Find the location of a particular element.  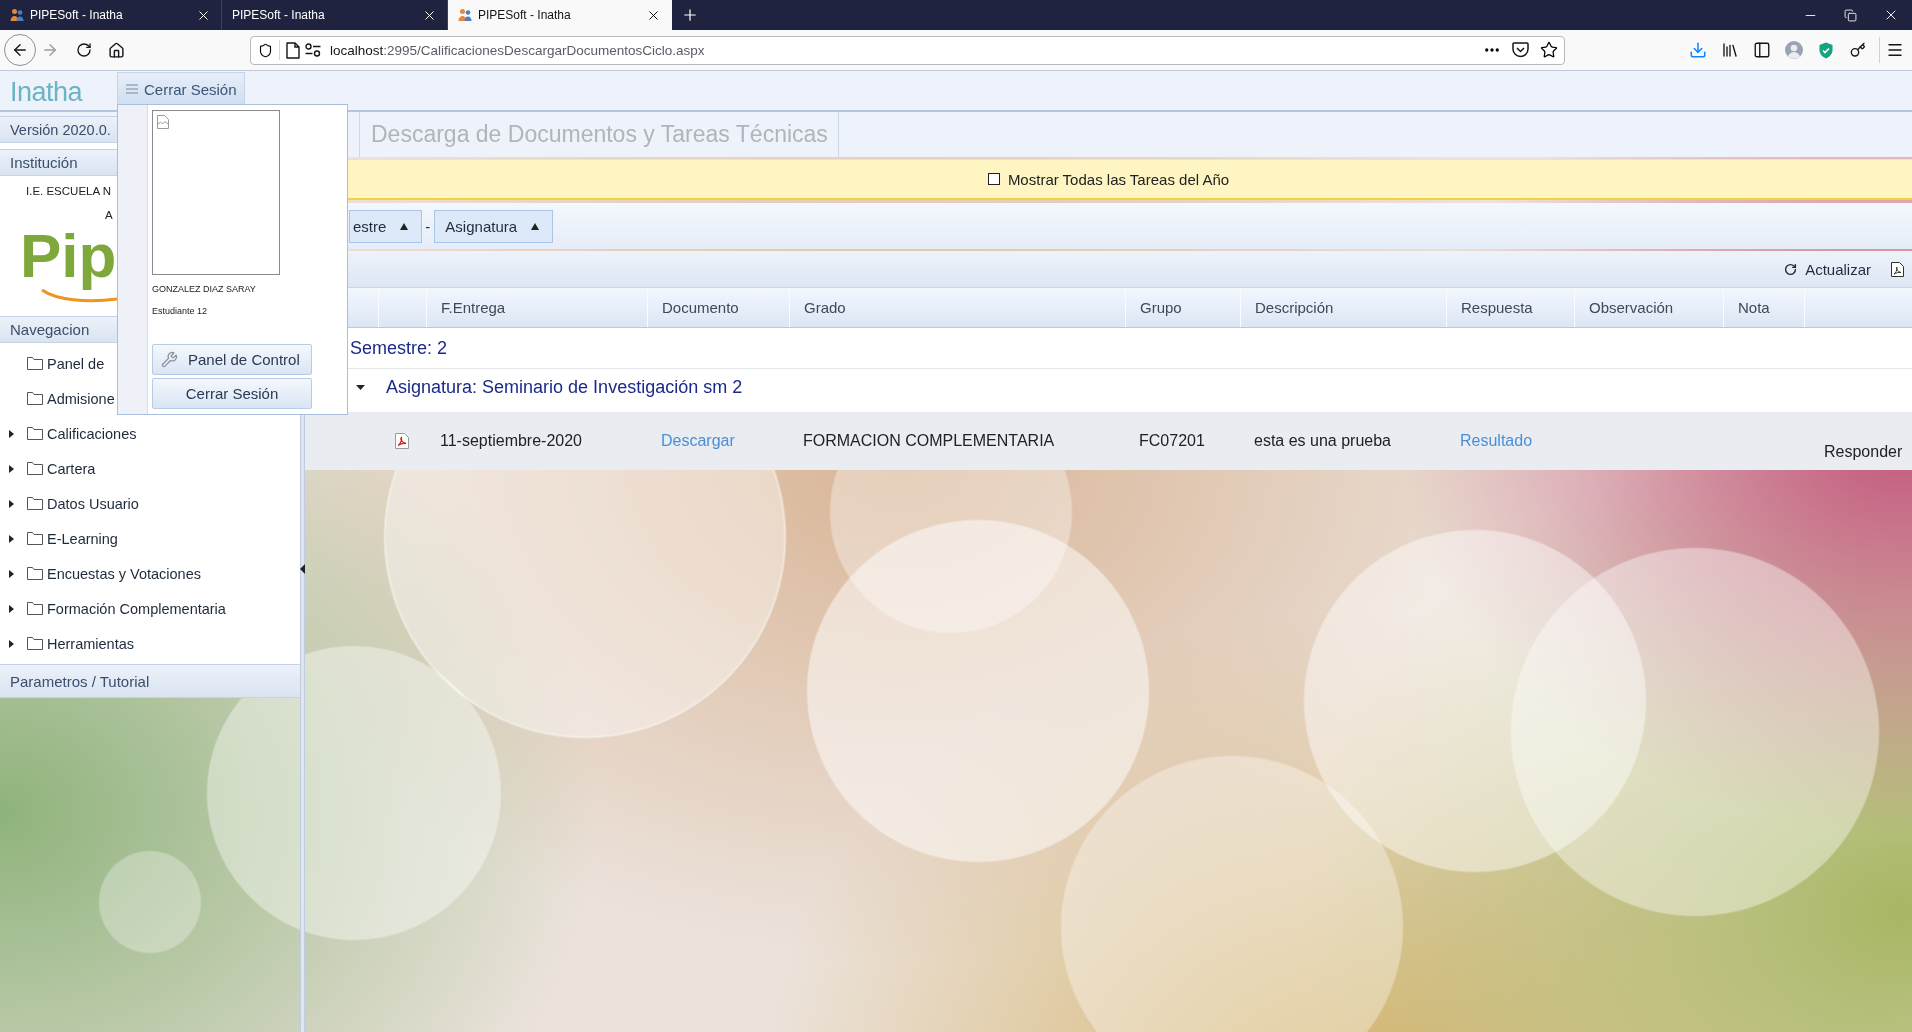

library-icon is located at coordinates (1730, 50).